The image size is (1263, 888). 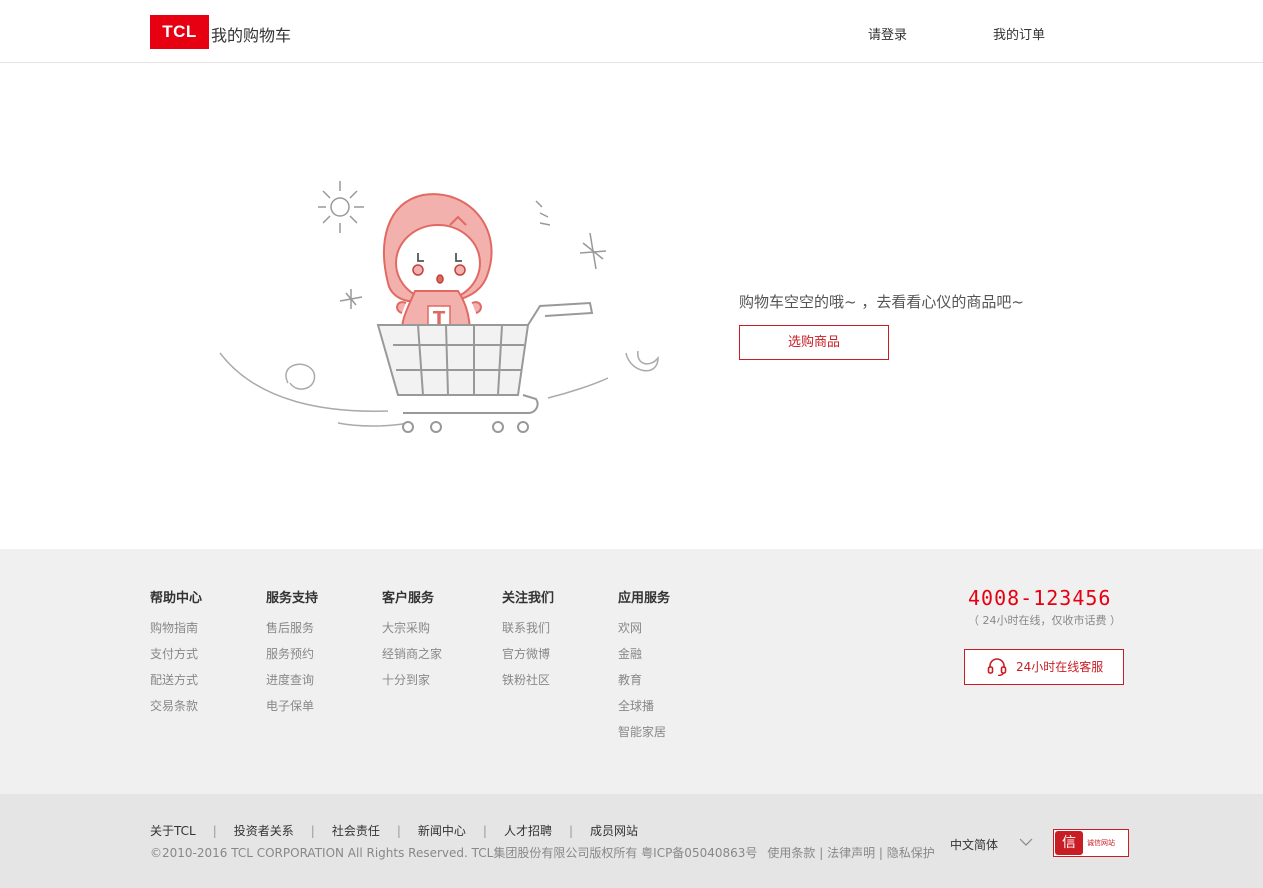 What do you see at coordinates (644, 711) in the screenshot?
I see `footer-link: 全球播` at bounding box center [644, 711].